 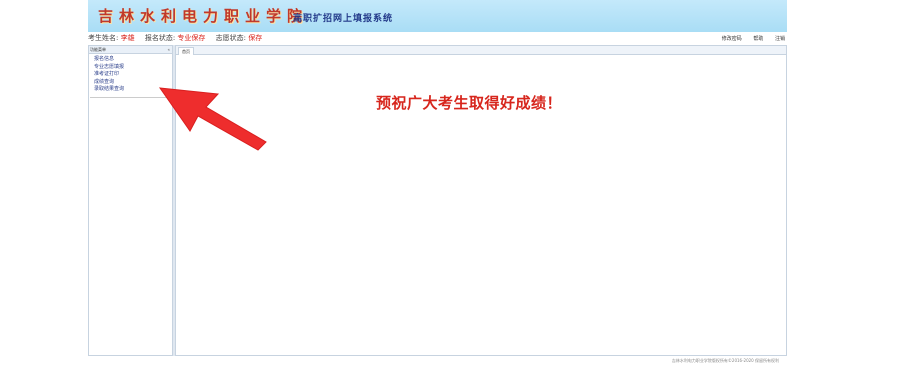 I want to click on red-arrow-icon, so click(x=212, y=119).